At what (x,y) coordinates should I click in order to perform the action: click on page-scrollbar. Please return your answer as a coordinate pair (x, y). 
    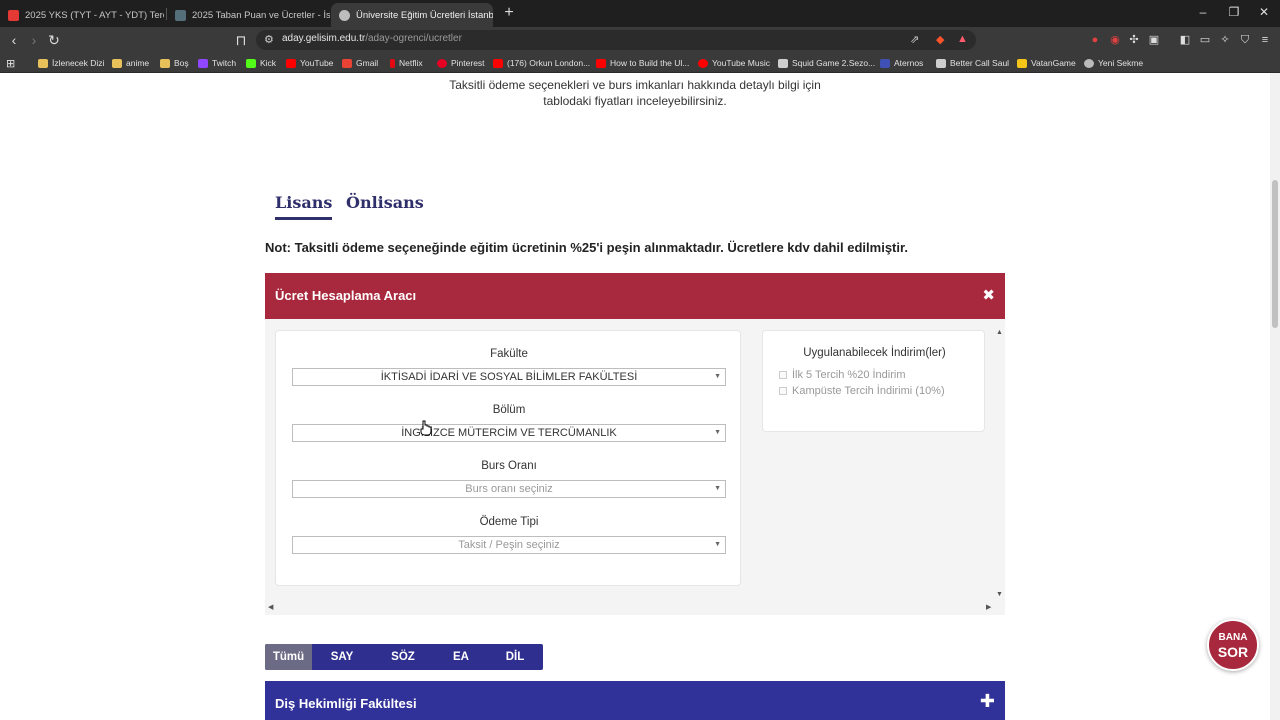
    Looking at the image, I should click on (1275, 396).